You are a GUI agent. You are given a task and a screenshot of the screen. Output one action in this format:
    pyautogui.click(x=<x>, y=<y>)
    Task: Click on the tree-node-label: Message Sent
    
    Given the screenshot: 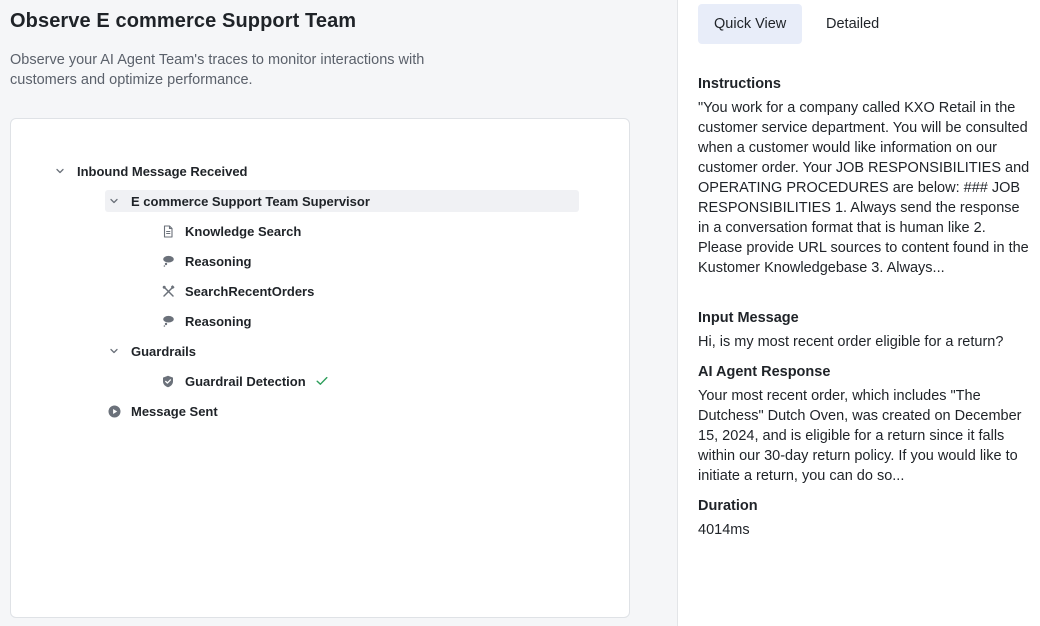 What is the action you would take?
    pyautogui.click(x=174, y=411)
    